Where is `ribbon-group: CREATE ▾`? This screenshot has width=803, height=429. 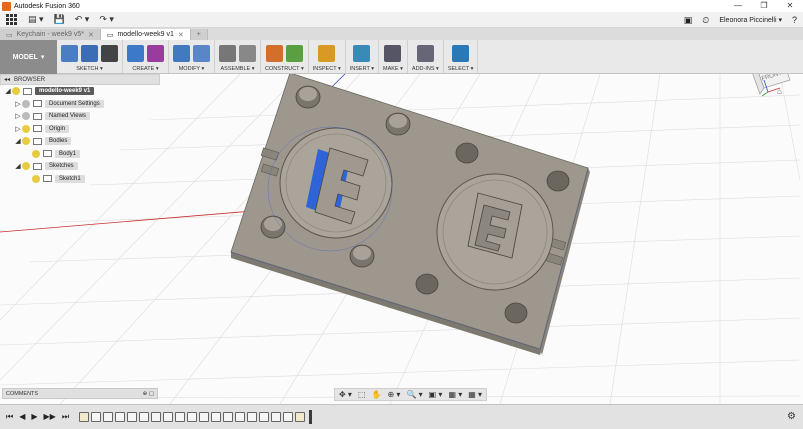 ribbon-group: CREATE ▾ is located at coordinates (146, 56).